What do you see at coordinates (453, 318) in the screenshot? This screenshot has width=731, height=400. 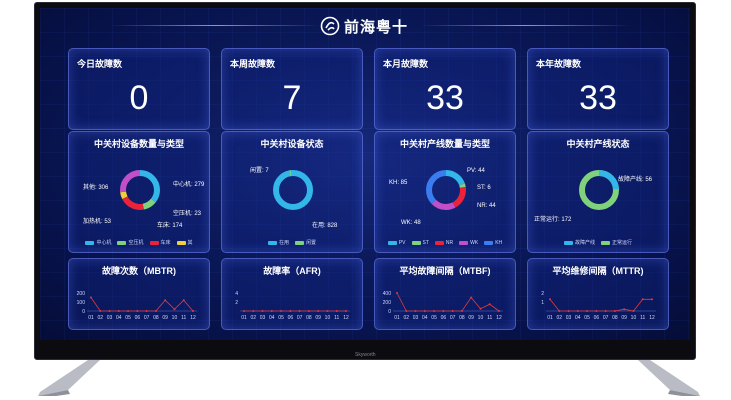 I see `x-tick-label: 07` at bounding box center [453, 318].